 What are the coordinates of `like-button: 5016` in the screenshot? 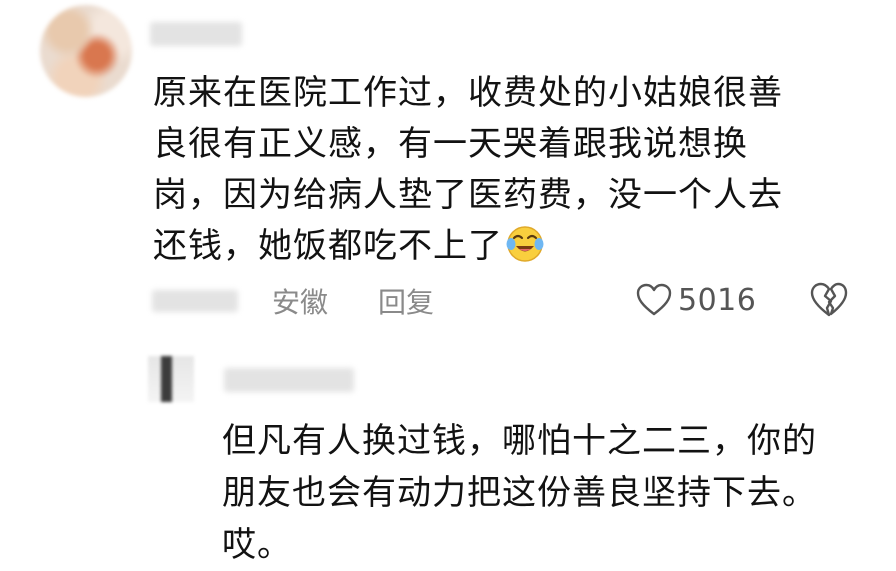 It's located at (696, 300).